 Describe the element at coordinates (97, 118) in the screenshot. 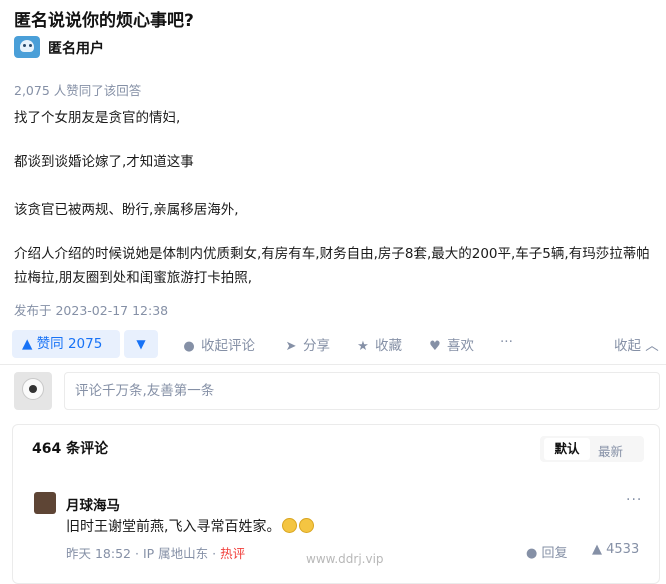

I see `answer-paragraph: 找了个女朋友是贪官的情妇,` at that location.